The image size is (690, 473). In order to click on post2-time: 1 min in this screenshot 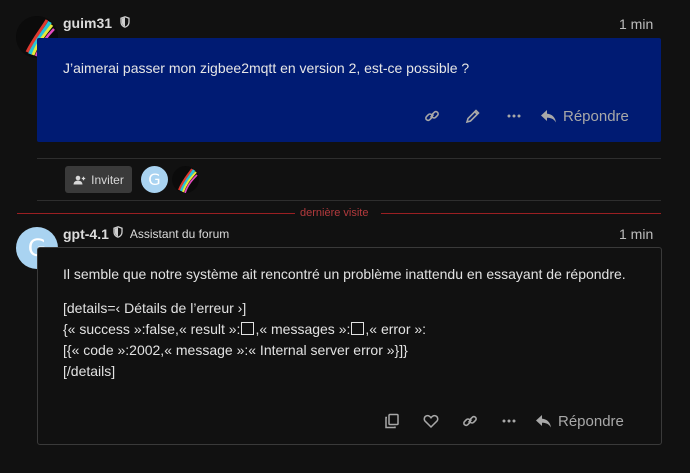, I will do `click(636, 234)`.